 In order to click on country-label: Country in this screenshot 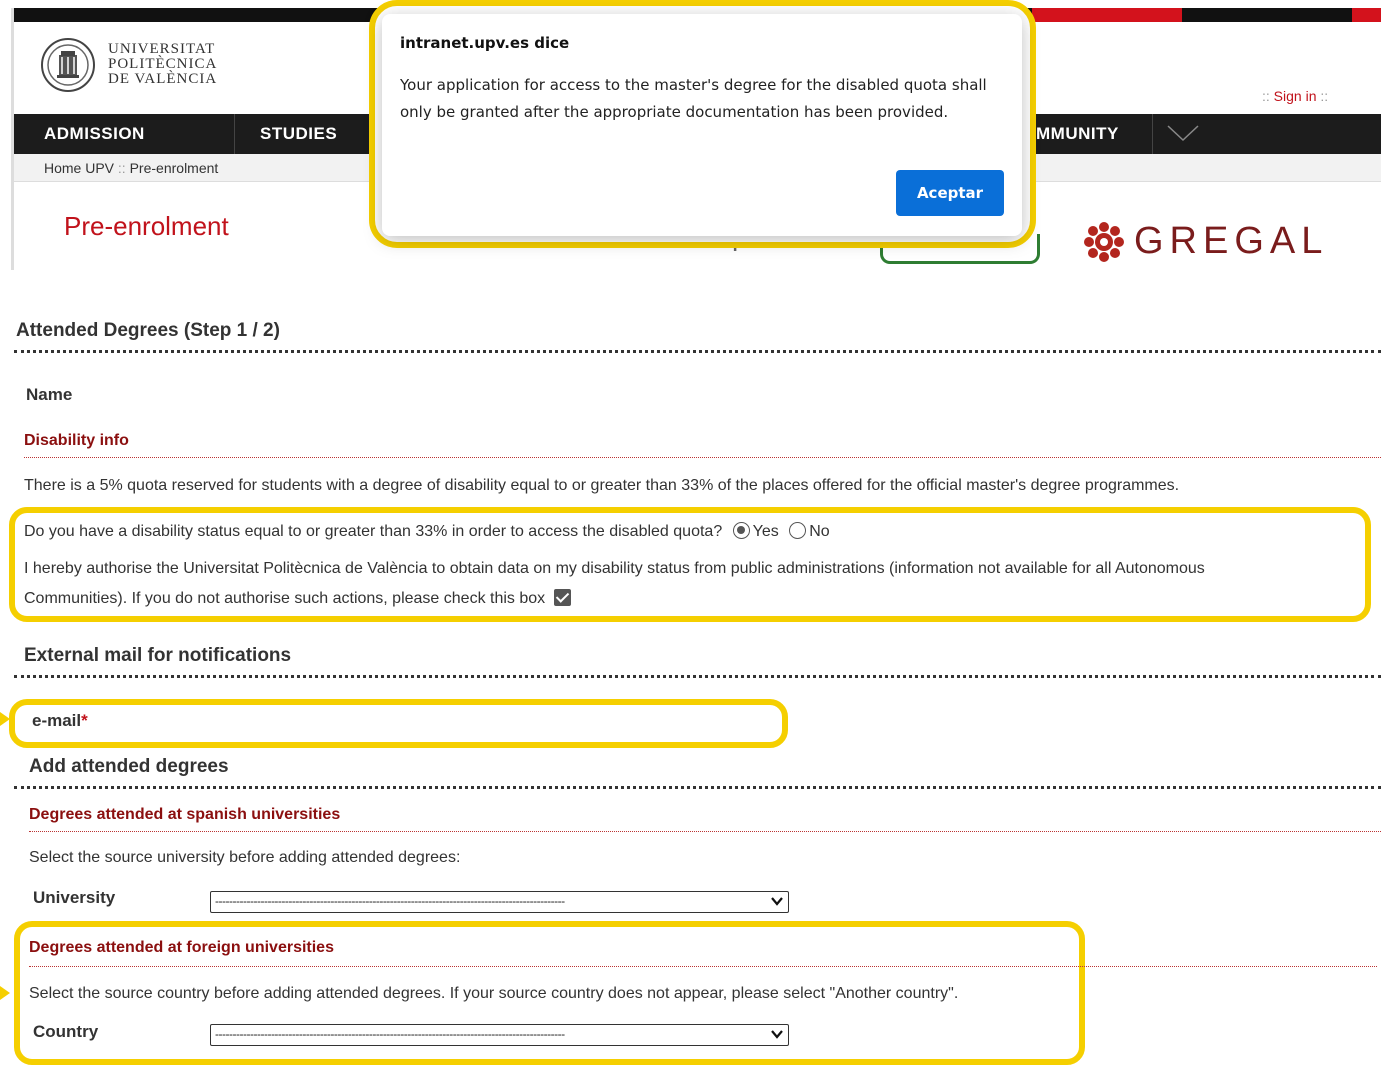, I will do `click(66, 1031)`.